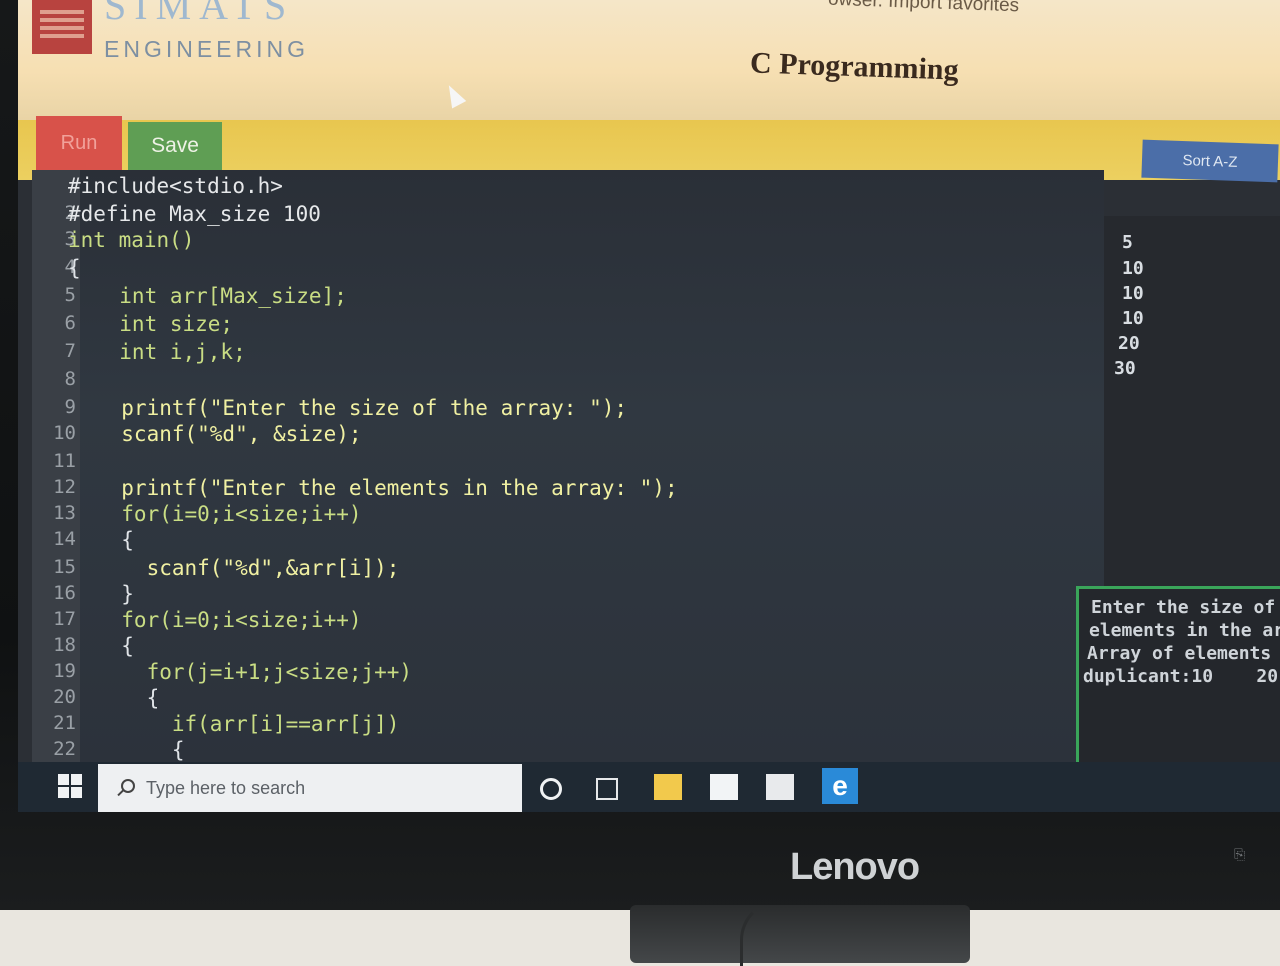  Describe the element at coordinates (1245, 861) in the screenshot. I see `input-source-icon: ⎘` at that location.